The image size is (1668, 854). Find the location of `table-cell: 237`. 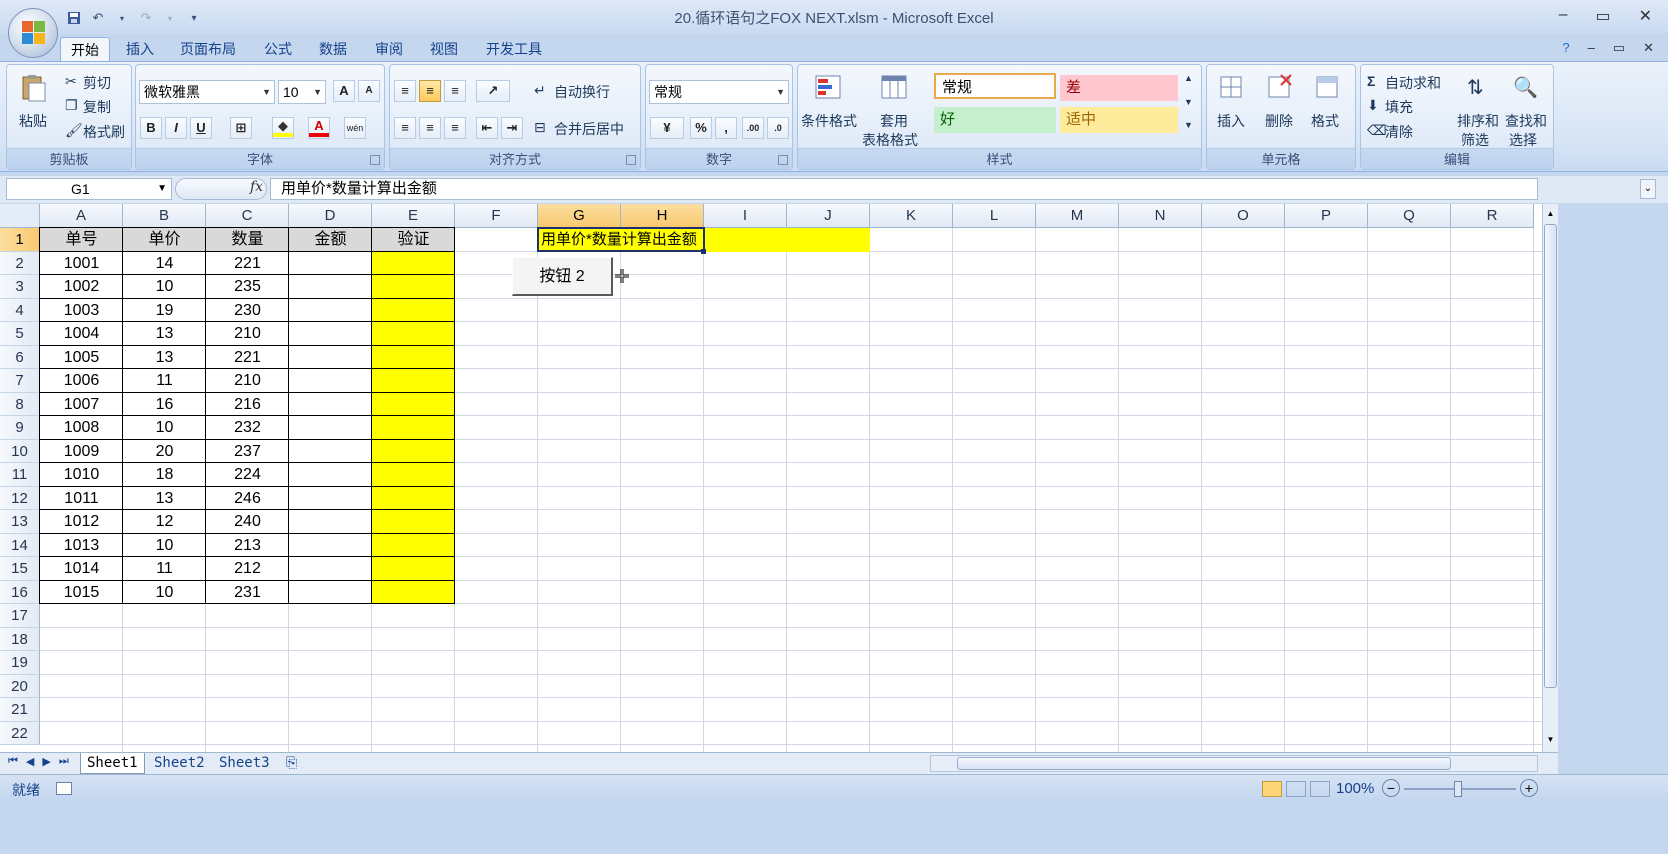

table-cell: 237 is located at coordinates (247, 451).